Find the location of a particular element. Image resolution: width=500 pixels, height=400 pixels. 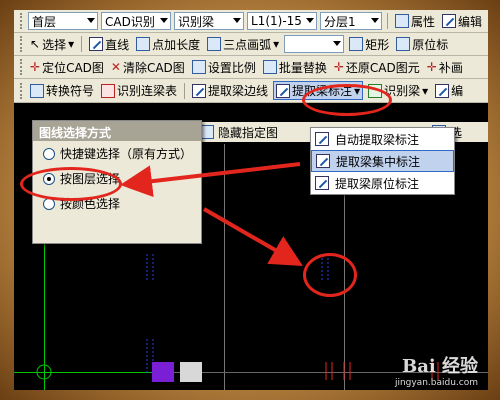

floor-value: 首层 is located at coordinates (44, 21).